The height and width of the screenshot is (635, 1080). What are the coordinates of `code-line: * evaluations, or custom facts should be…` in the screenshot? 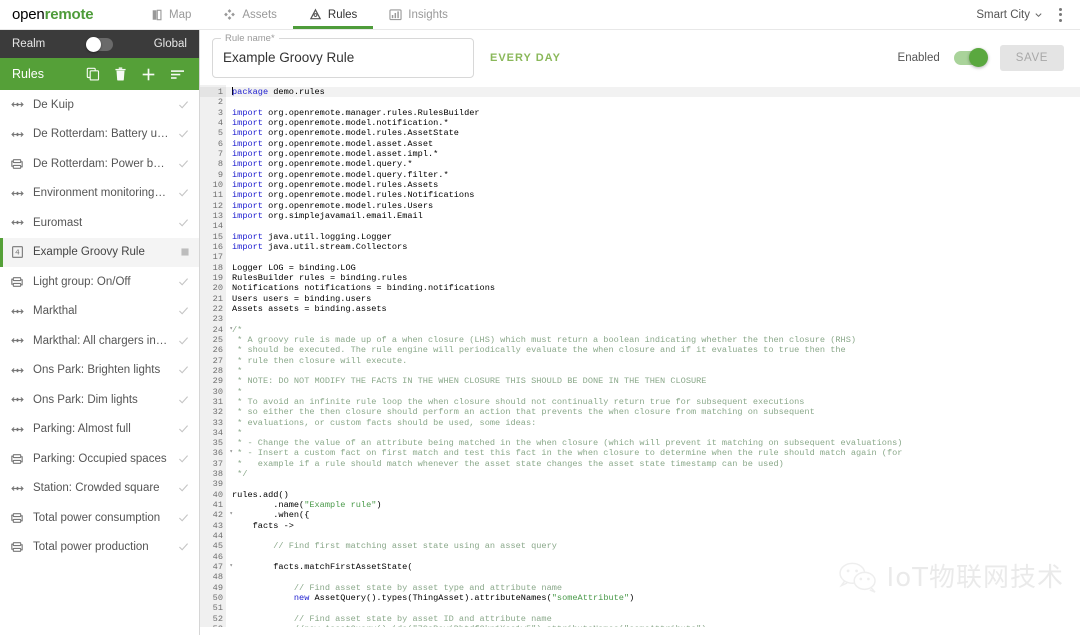 It's located at (656, 423).